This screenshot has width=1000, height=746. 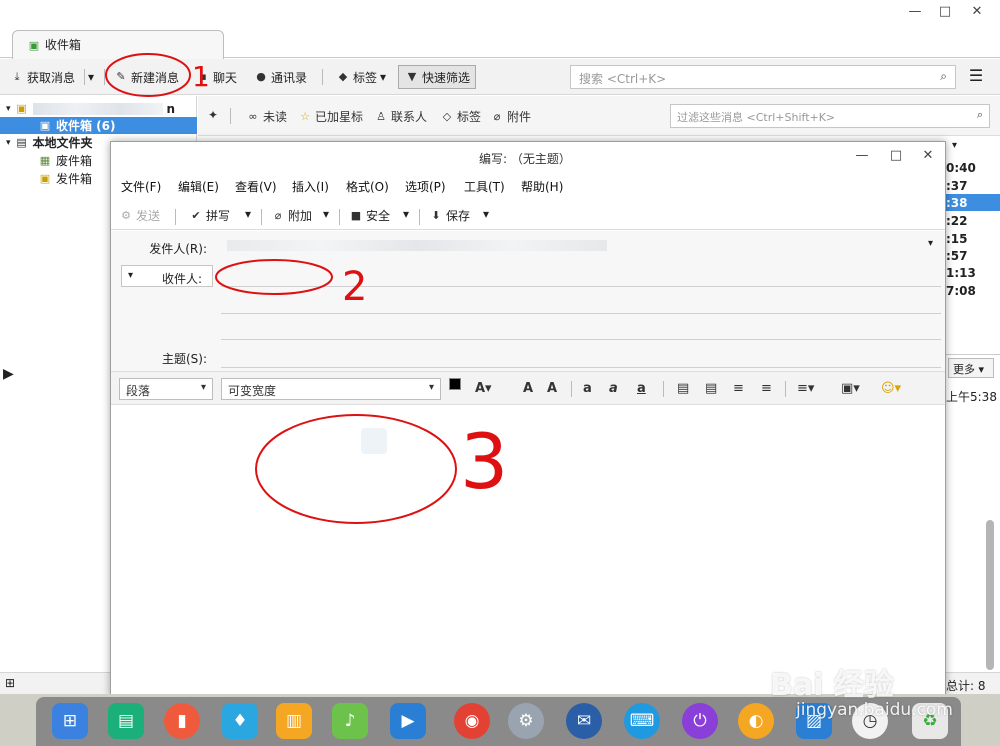 What do you see at coordinates (472, 721) in the screenshot?
I see `chrome-icon: ◉` at bounding box center [472, 721].